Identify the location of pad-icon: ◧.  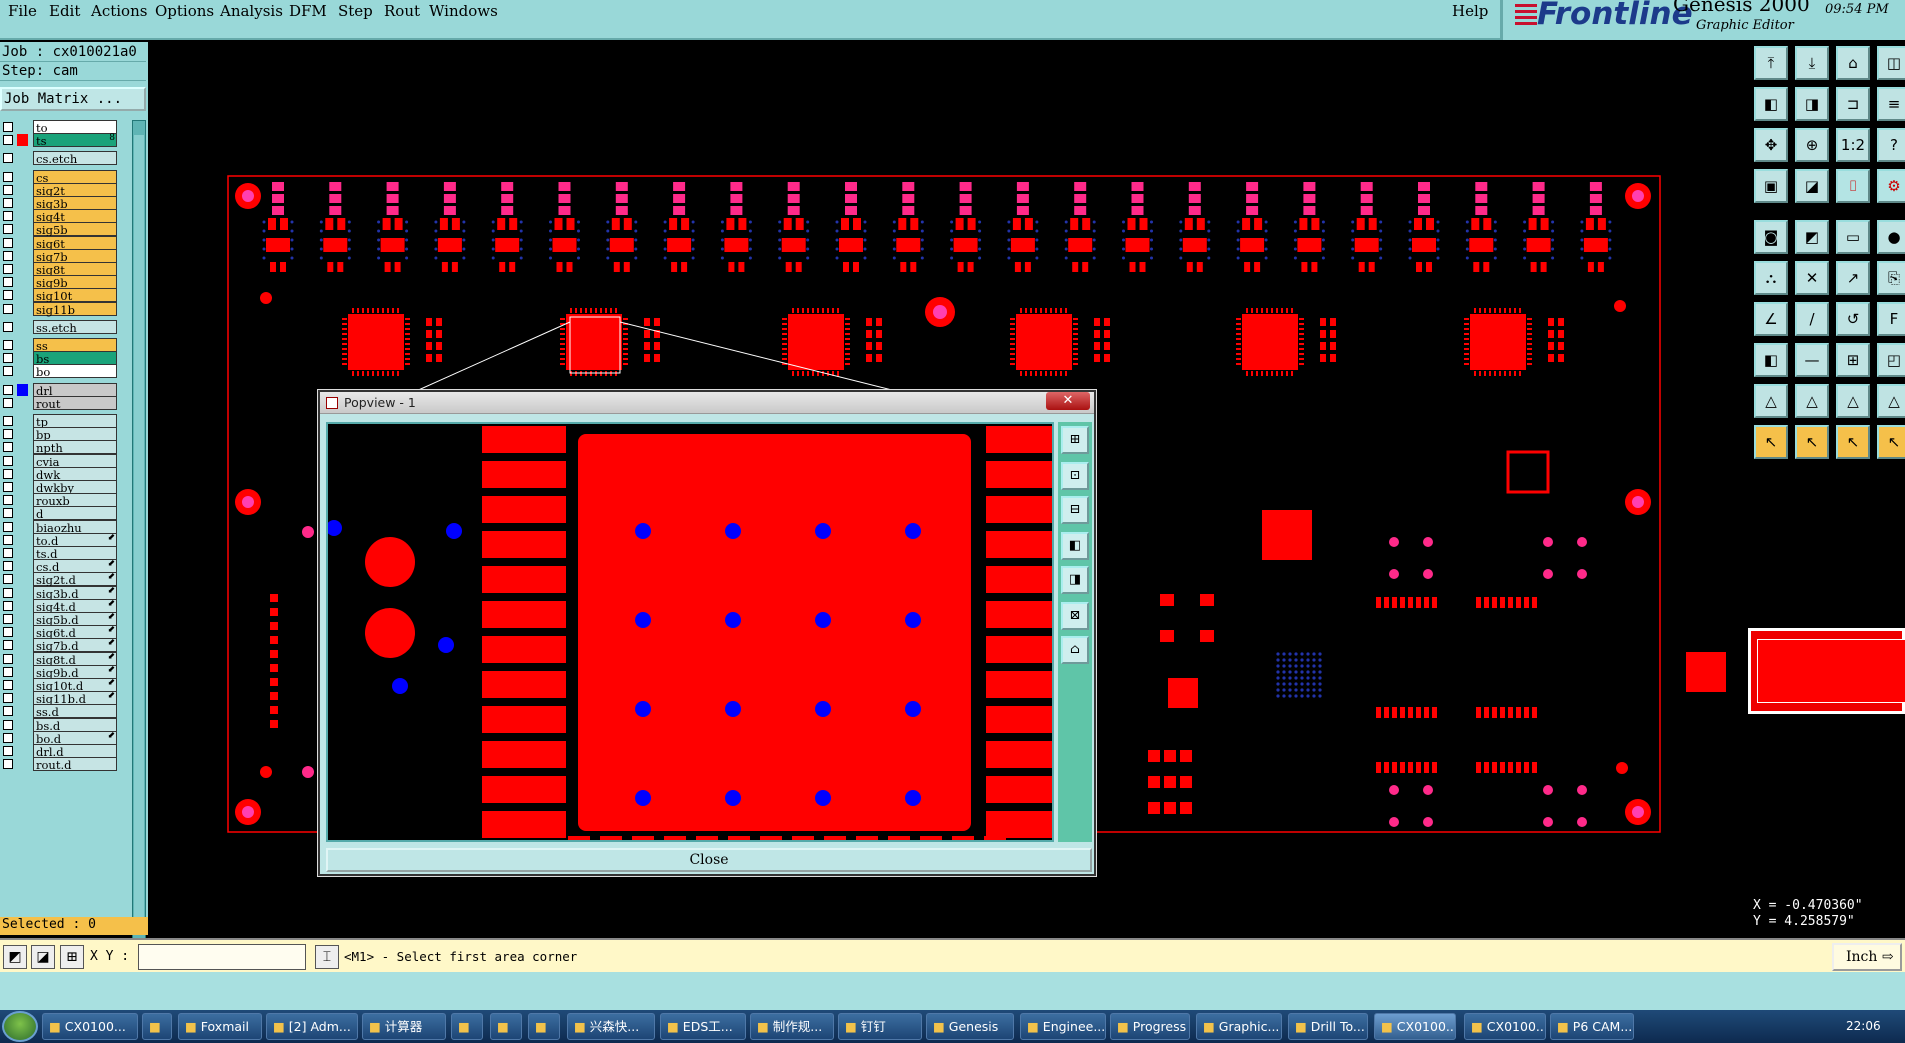
(1771, 360).